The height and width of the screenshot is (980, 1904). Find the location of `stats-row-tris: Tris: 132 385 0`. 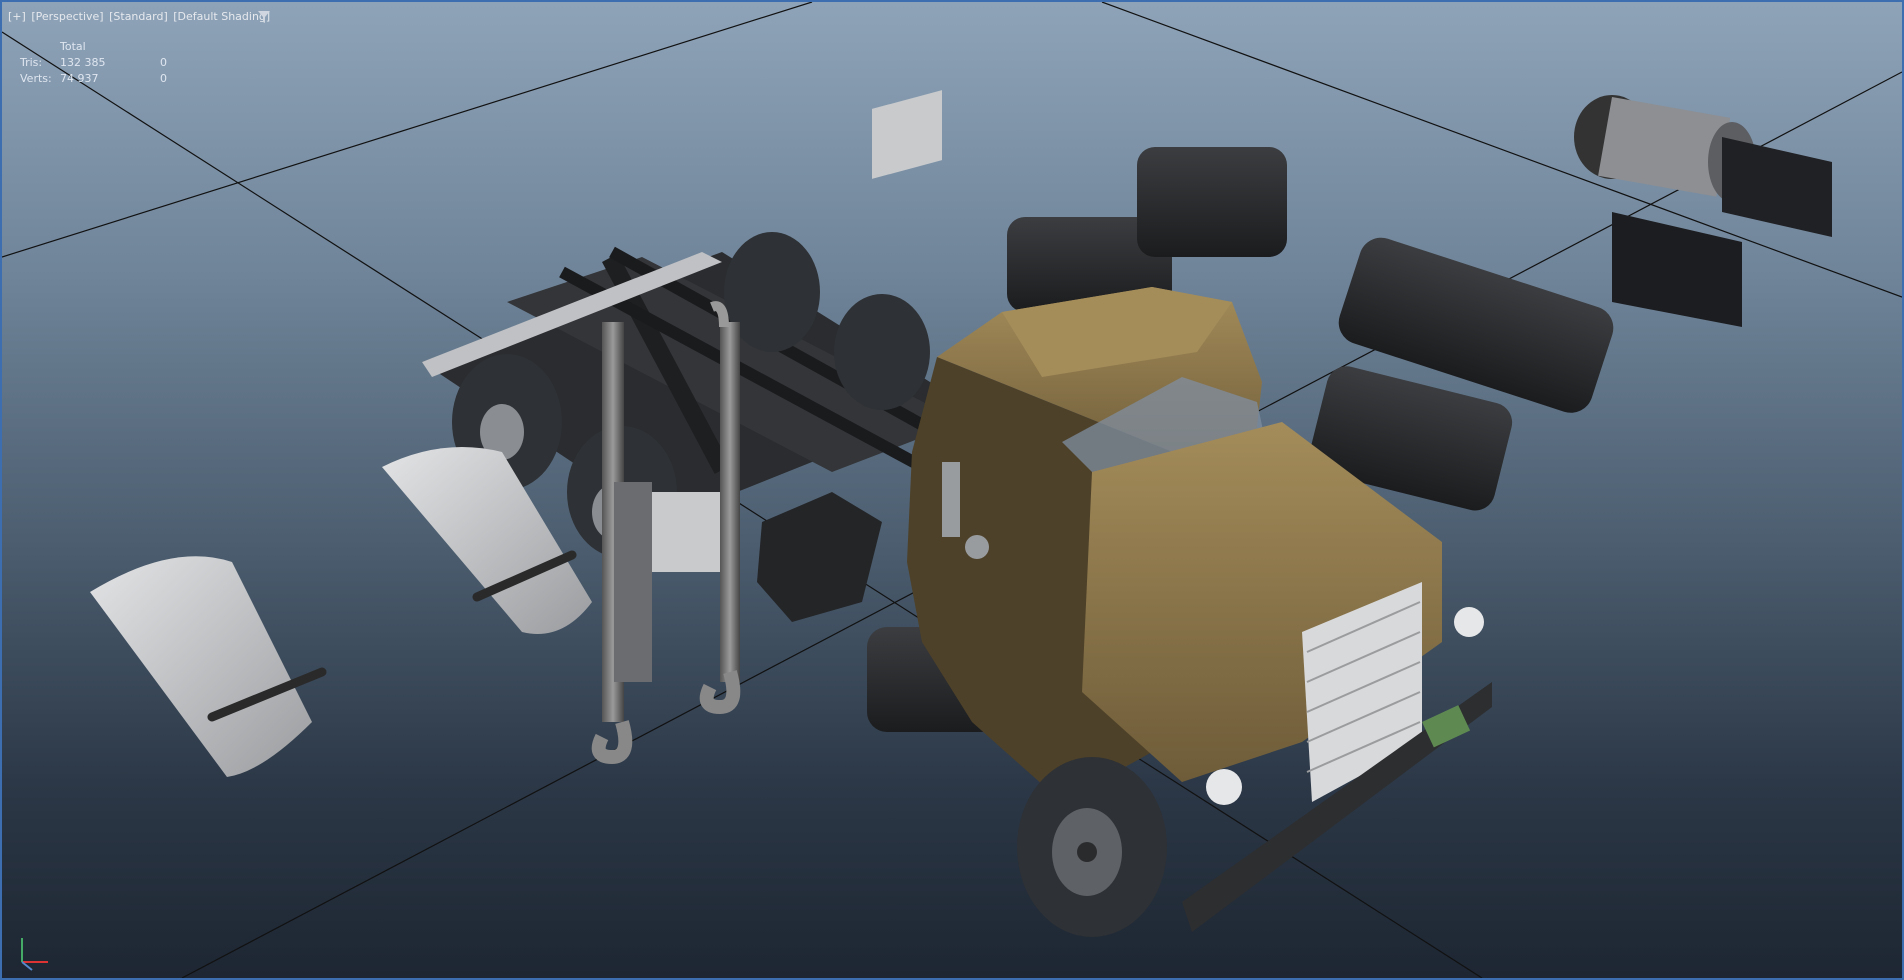

stats-row-tris: Tris: 132 385 0 is located at coordinates (93, 62).